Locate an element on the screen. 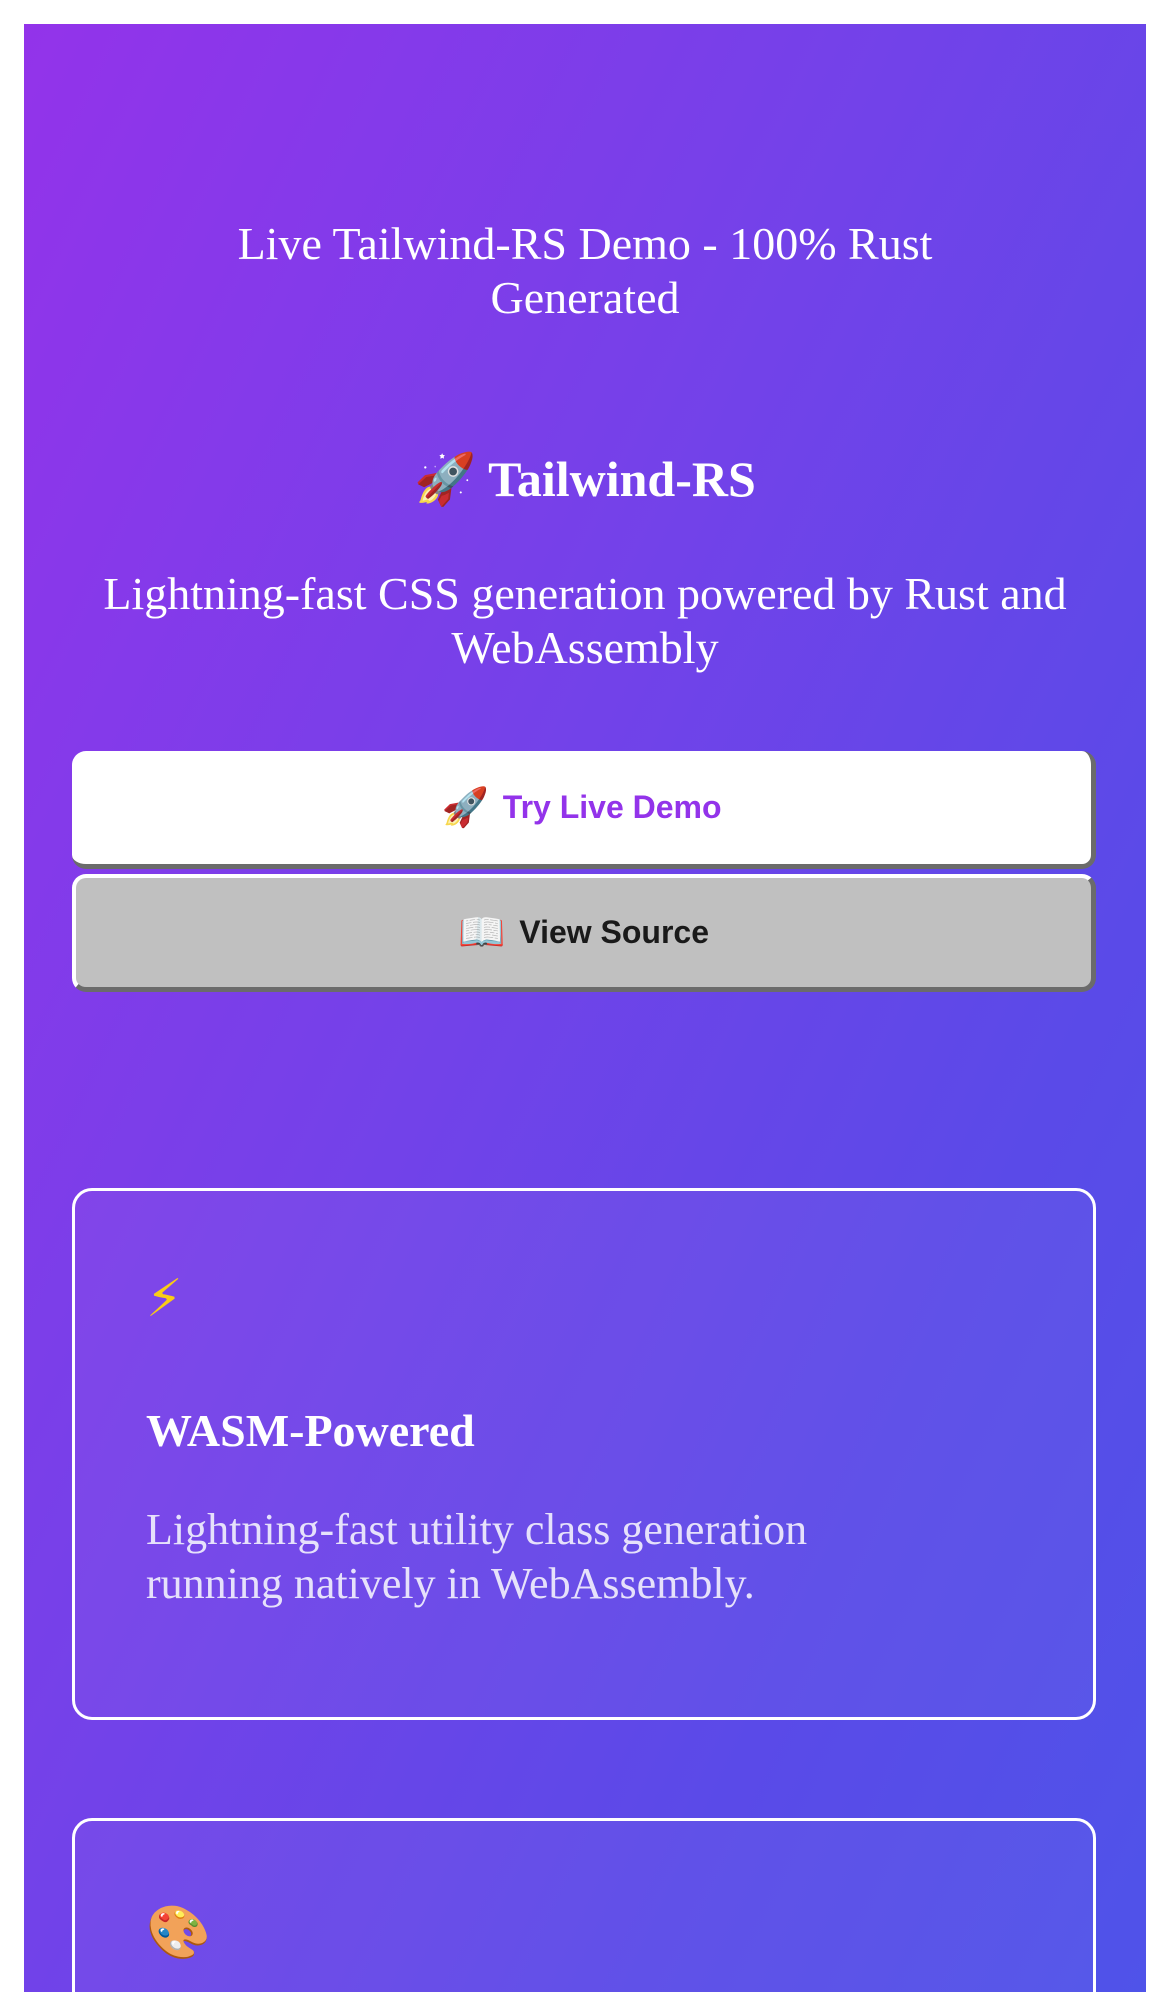 The width and height of the screenshot is (1170, 1992). lightning-icon: ⚡ is located at coordinates (164, 1299).